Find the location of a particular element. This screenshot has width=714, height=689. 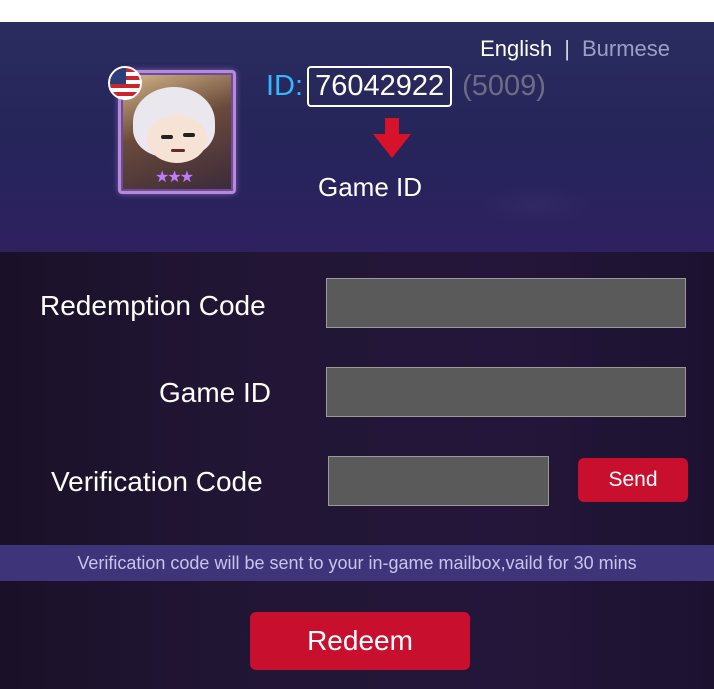

language-english-link: English is located at coordinates (516, 49).